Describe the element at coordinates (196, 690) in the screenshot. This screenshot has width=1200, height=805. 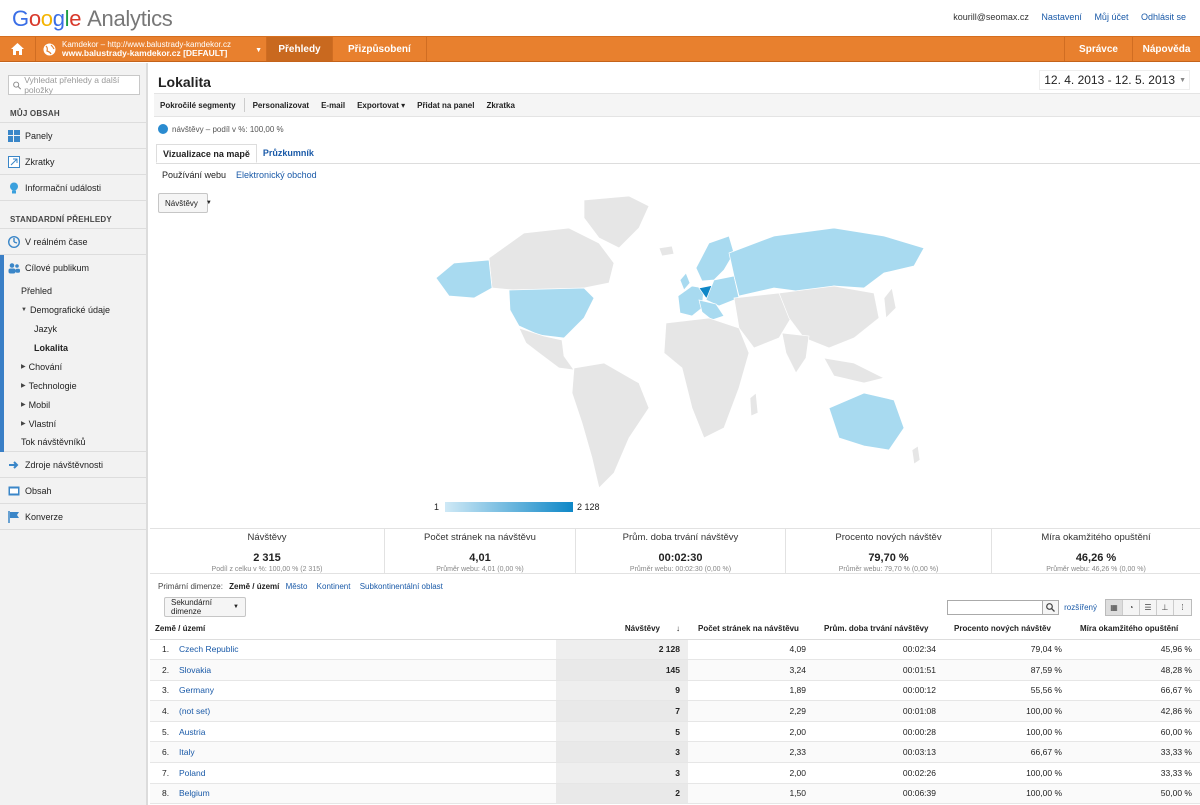
I see `country-link: Germany` at that location.